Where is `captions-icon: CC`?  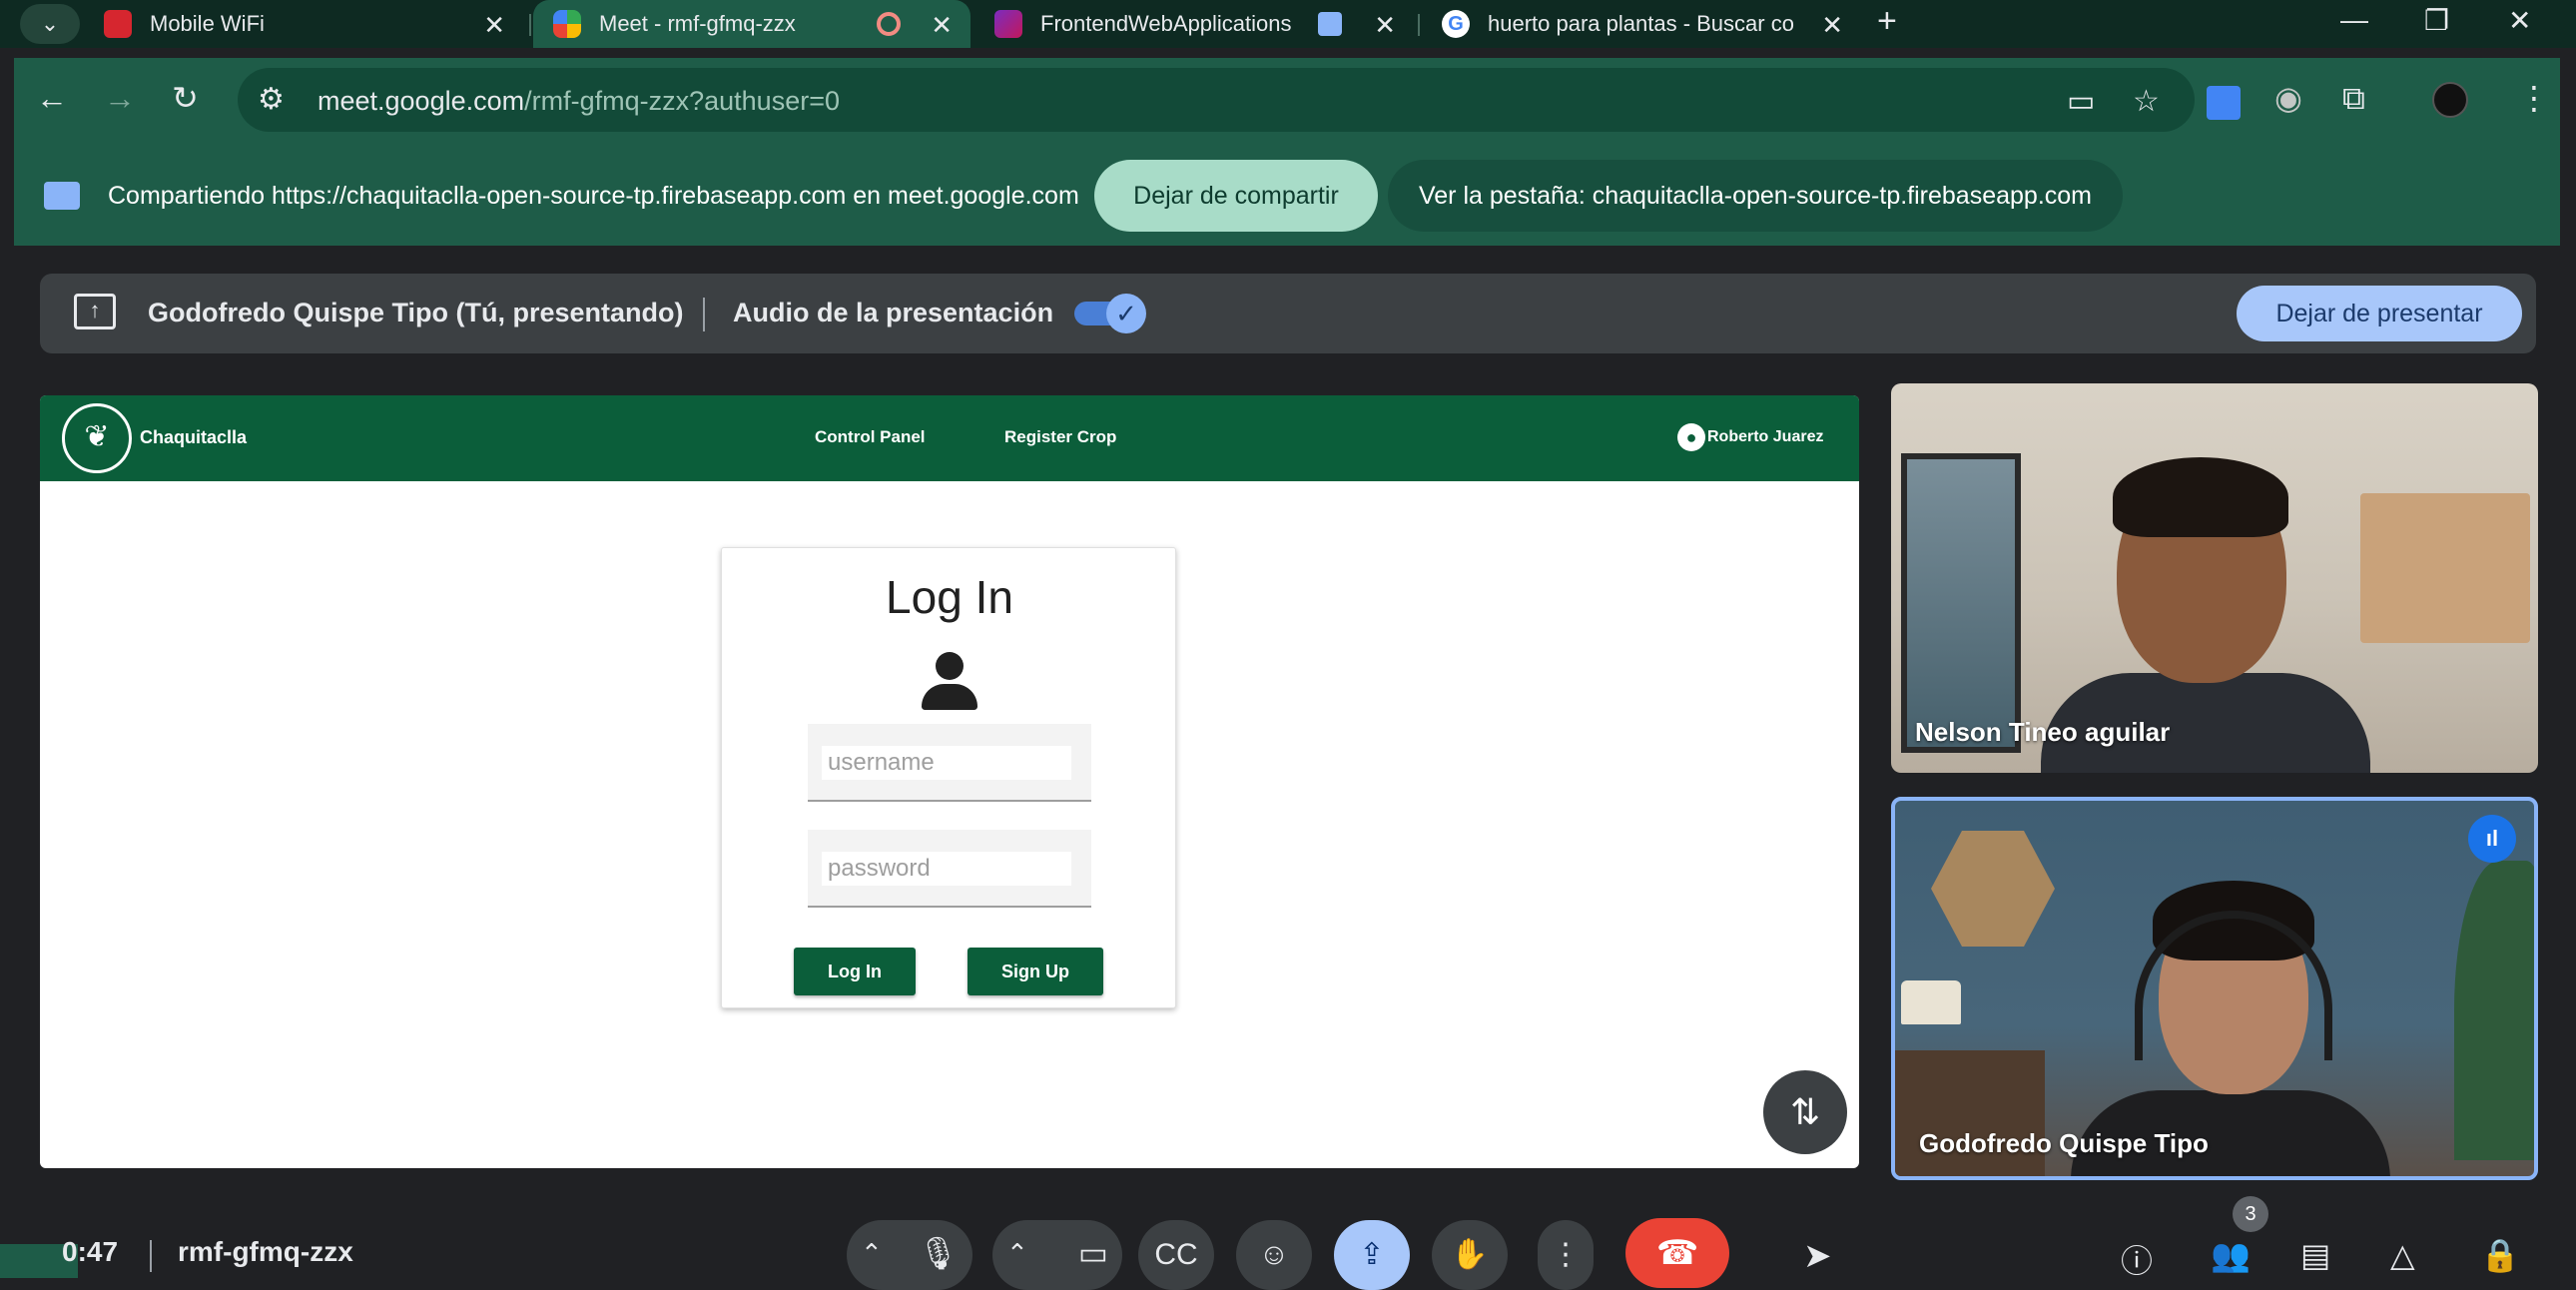
captions-icon: CC is located at coordinates (1176, 1255).